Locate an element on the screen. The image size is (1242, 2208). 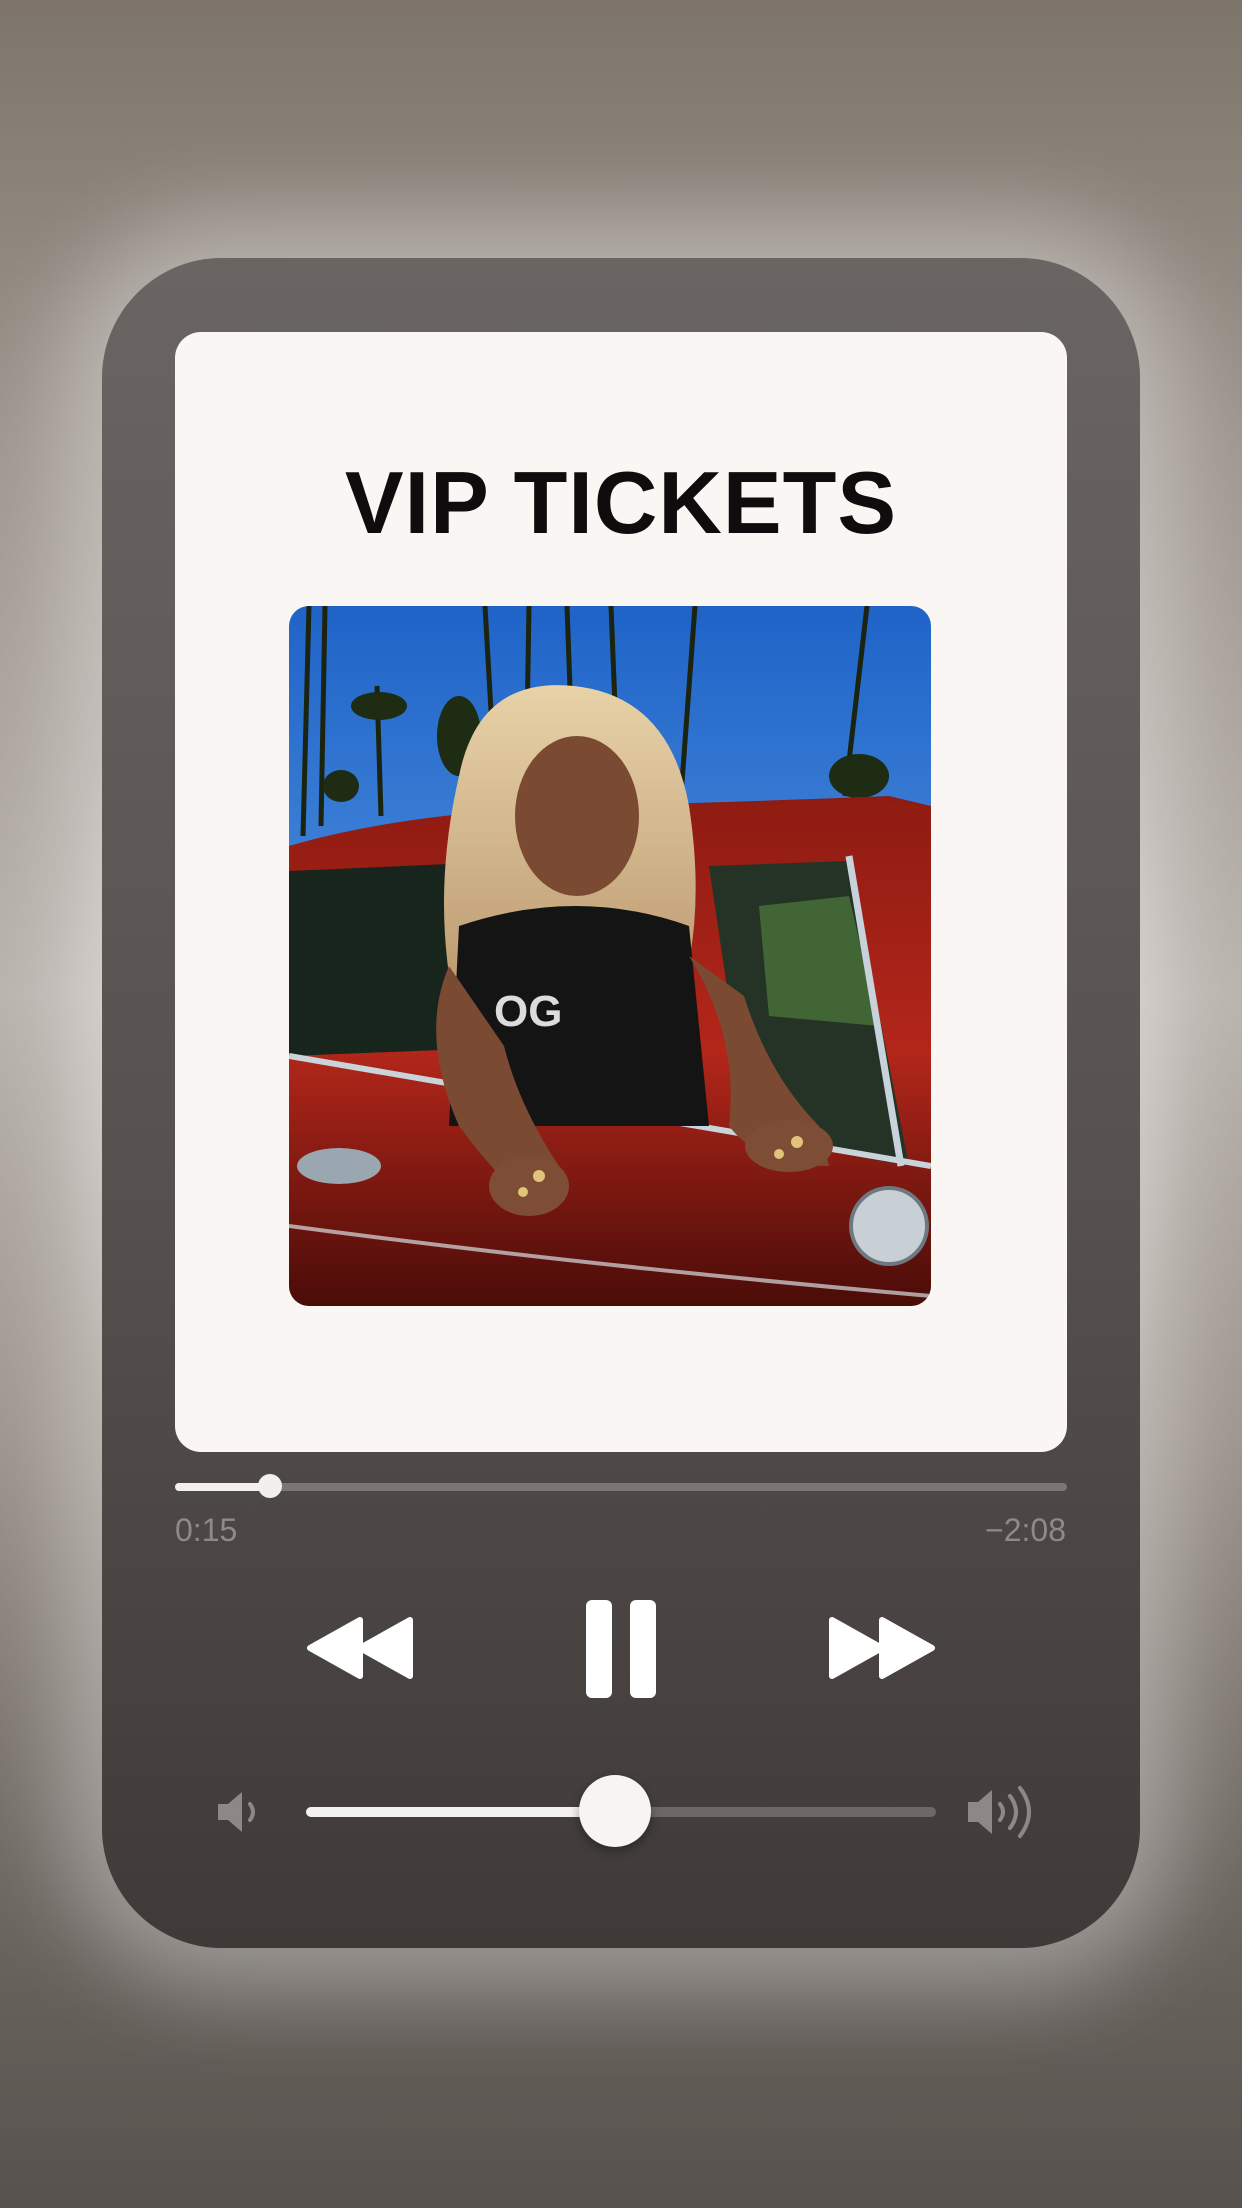
progress-track is located at coordinates (621, 1487).